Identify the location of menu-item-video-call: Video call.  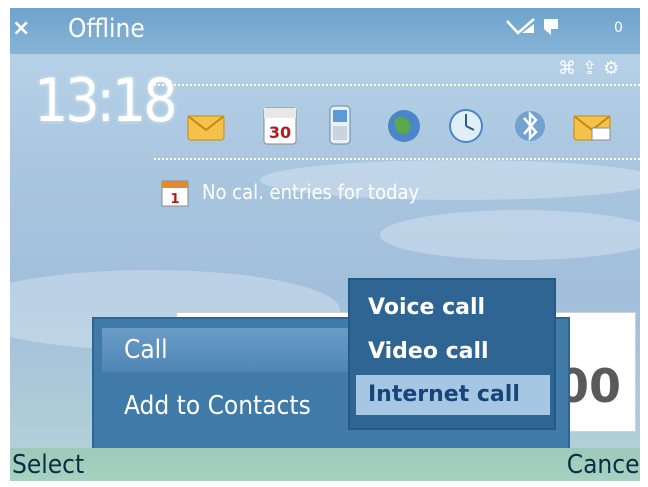
(453, 352).